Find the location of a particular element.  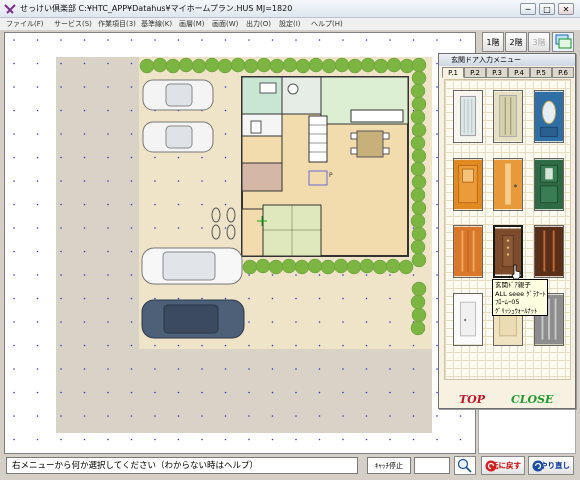

menu-view: 画面(W) is located at coordinates (225, 24).